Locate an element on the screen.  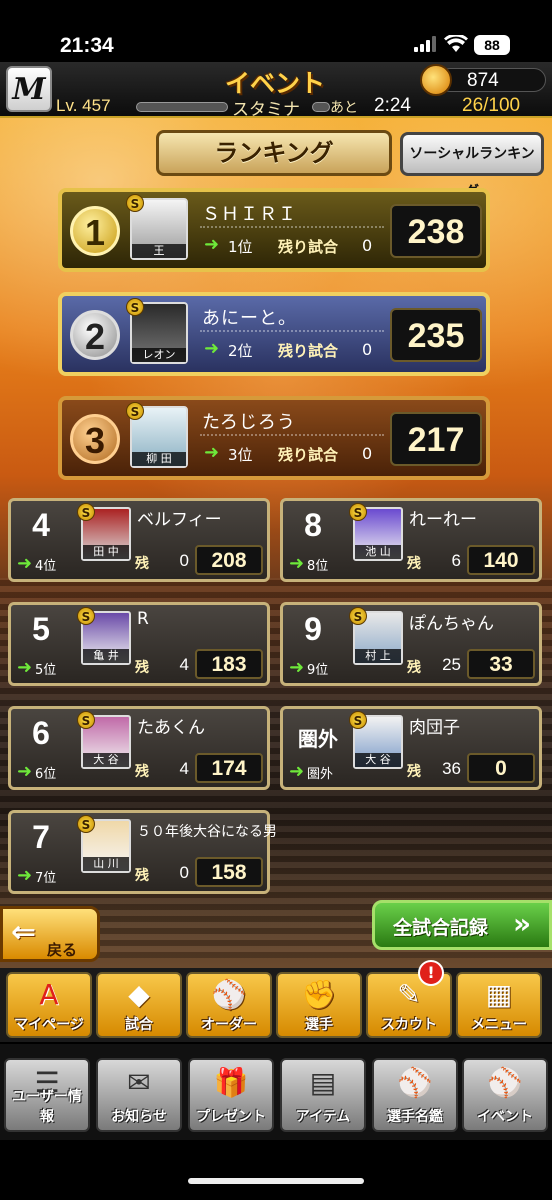
all-games-record-button: 全試合記録 » is located at coordinates (462, 925).